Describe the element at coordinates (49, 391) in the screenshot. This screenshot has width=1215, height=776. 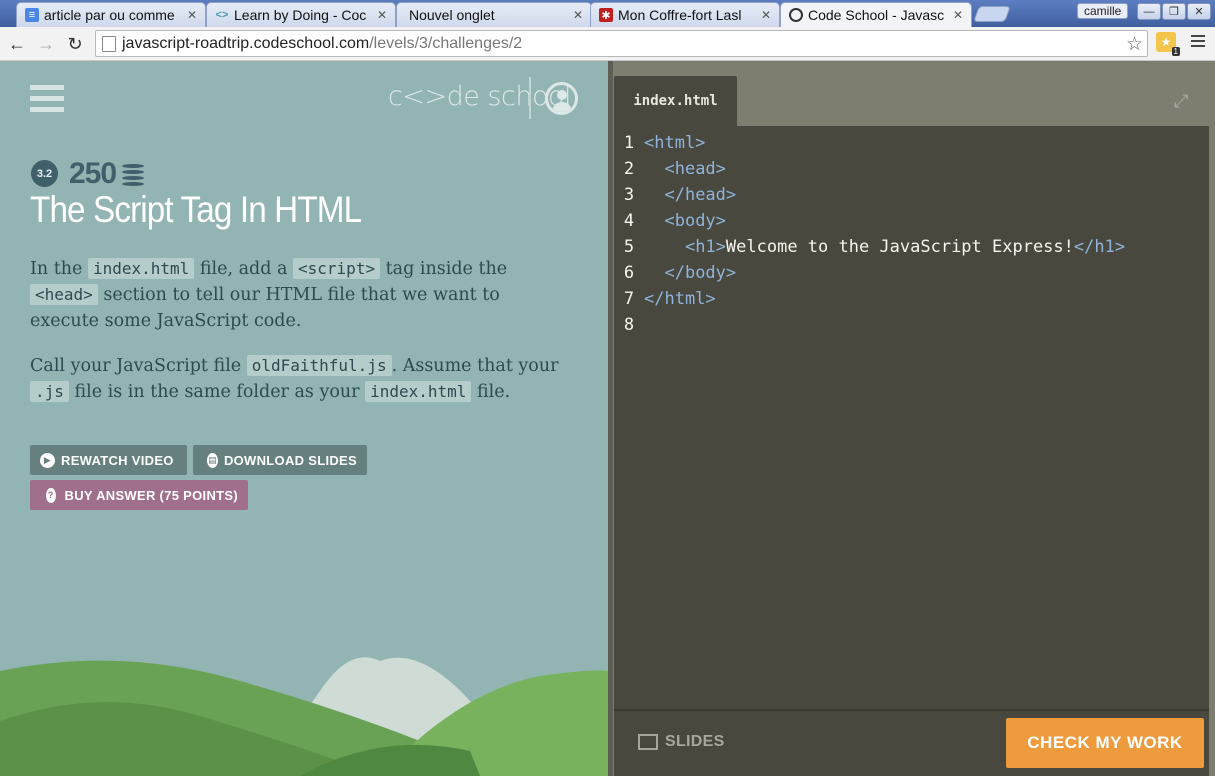
I see `code-snippet: .js` at that location.